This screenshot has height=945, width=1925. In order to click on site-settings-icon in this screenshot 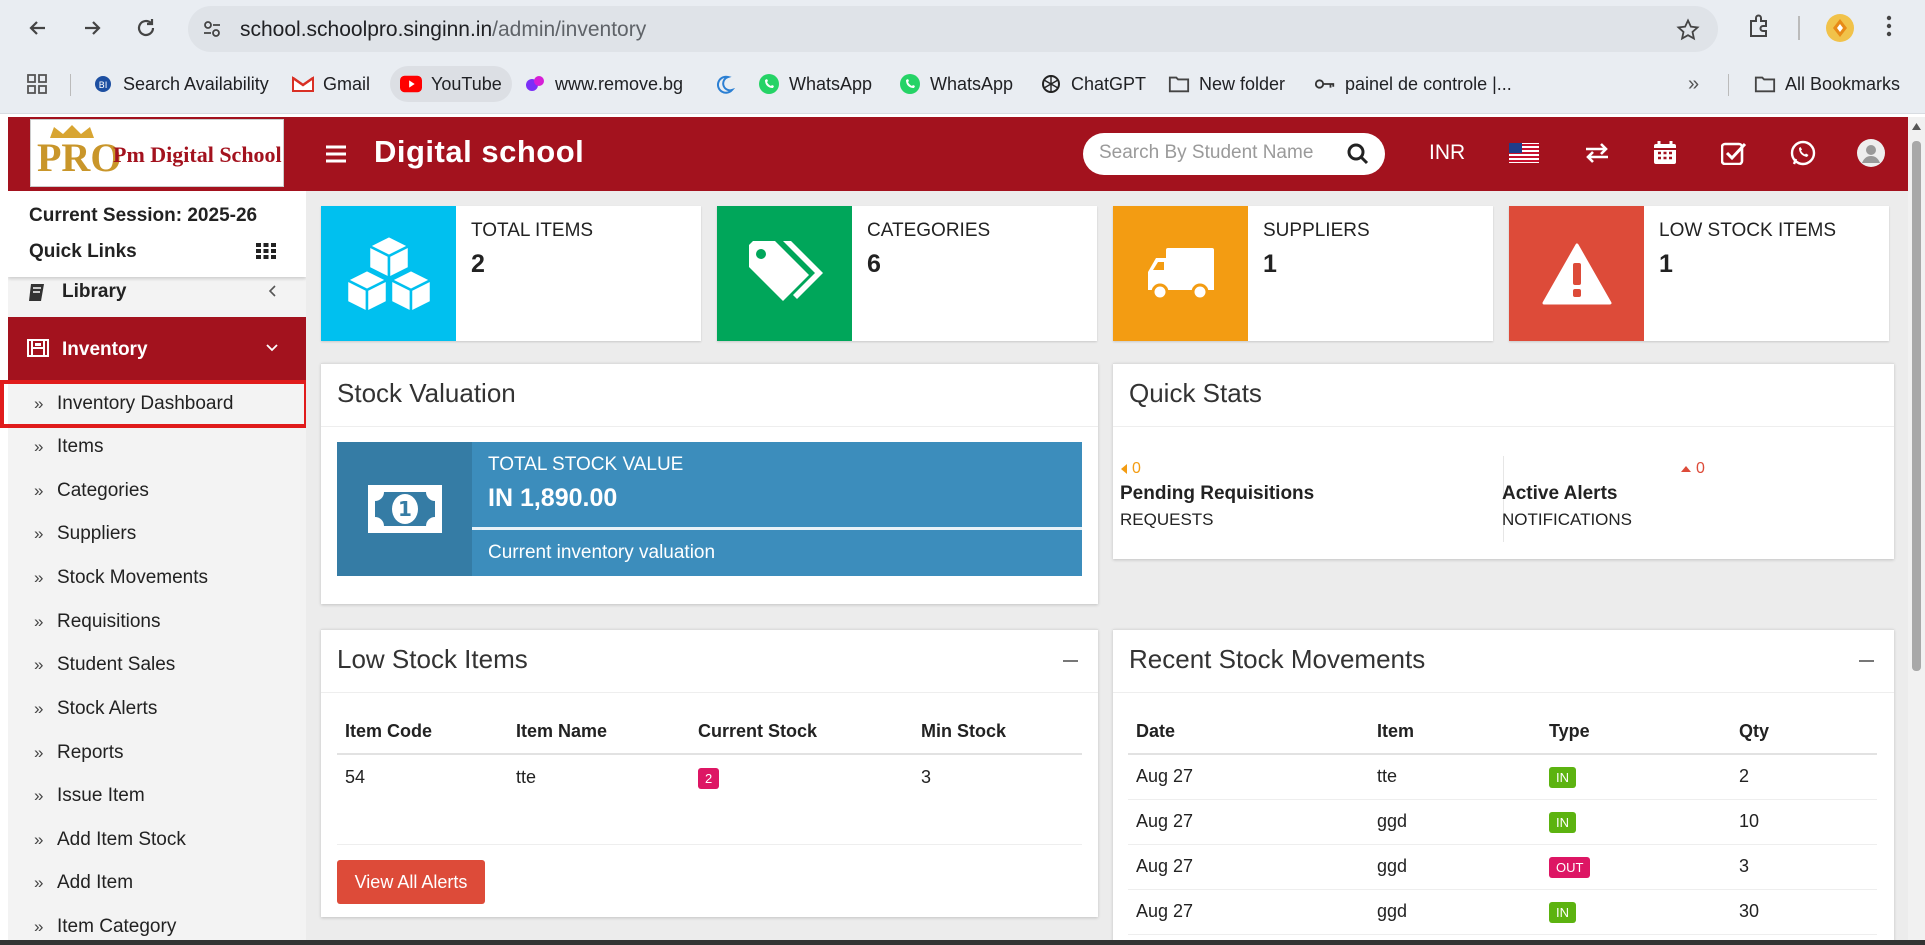, I will do `click(212, 29)`.